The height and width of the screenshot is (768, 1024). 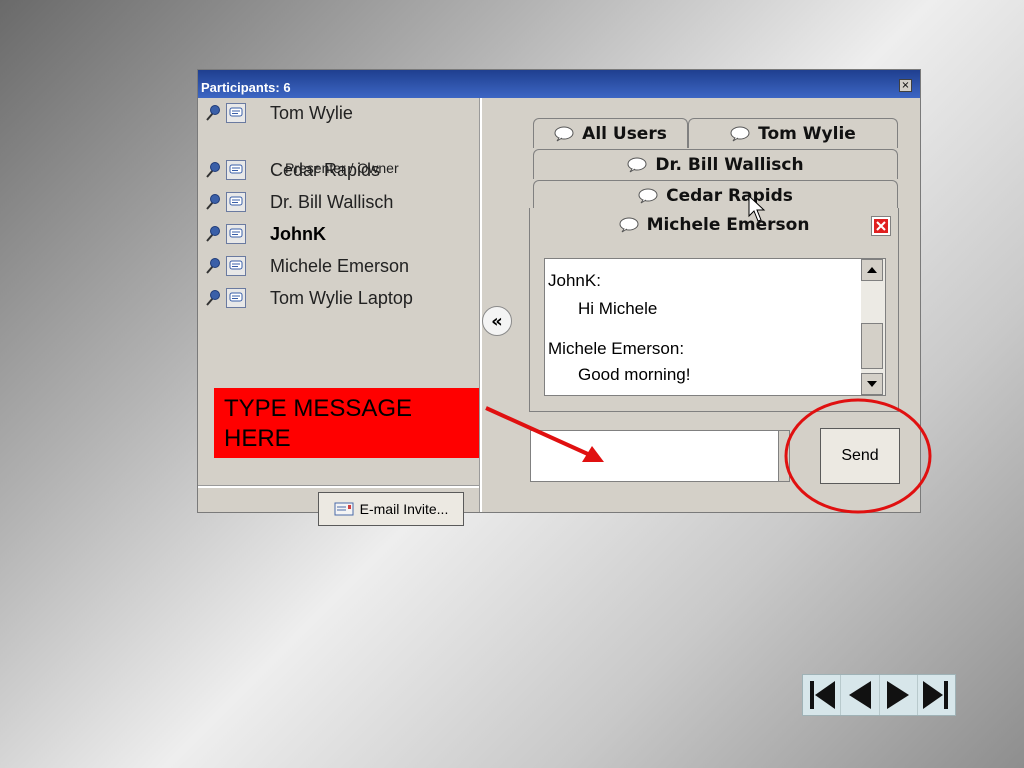 I want to click on arrow-down-icon, so click(x=872, y=384).